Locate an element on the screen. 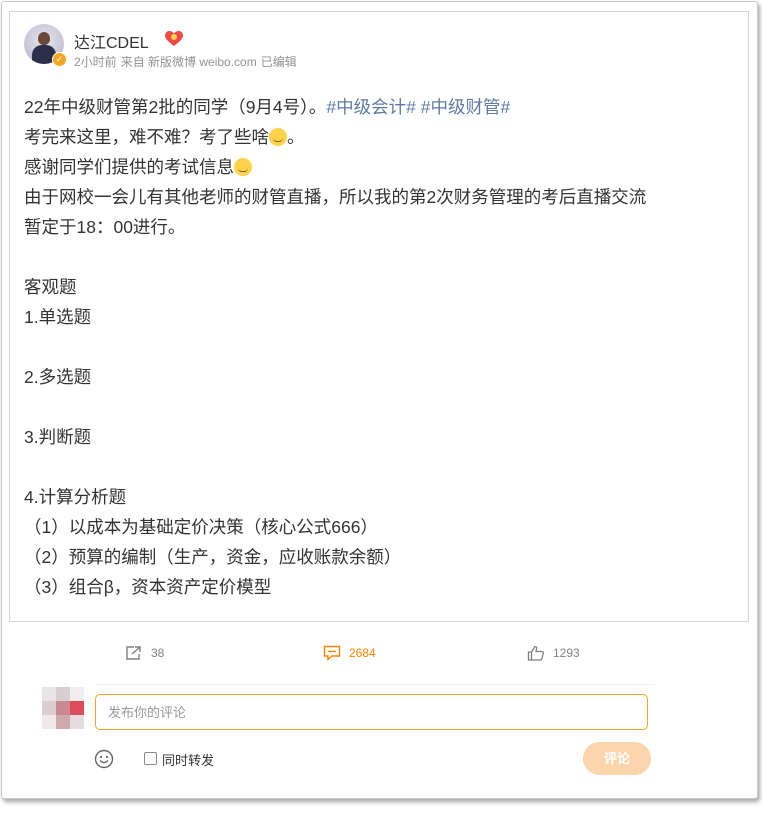  post-line: 客观题 is located at coordinates (384, 287).